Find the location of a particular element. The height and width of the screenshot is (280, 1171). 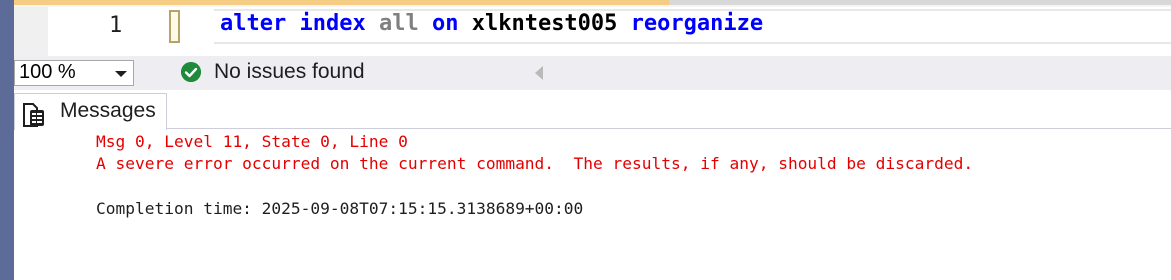

code-token: alter is located at coordinates (253, 23).